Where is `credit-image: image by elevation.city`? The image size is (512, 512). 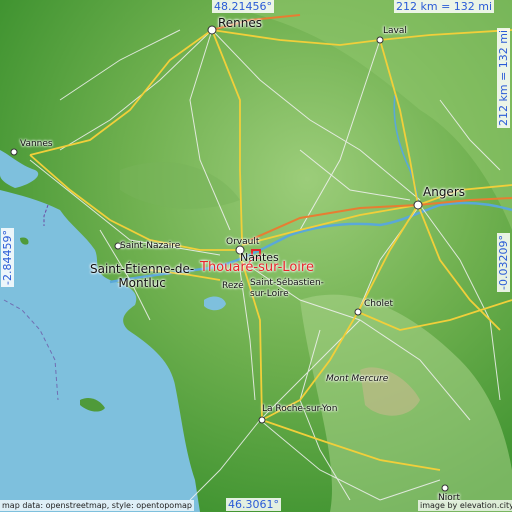
credit-image: image by elevation.city is located at coordinates (465, 505).